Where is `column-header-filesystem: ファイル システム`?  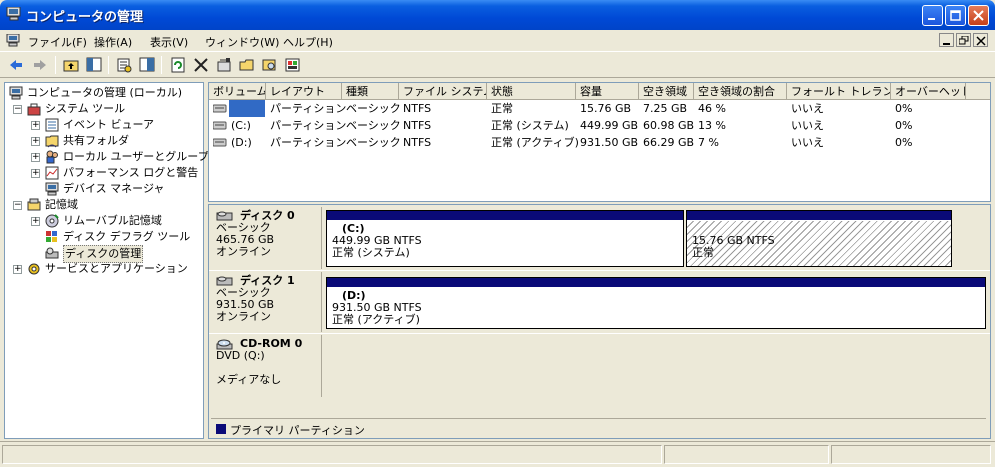 column-header-filesystem: ファイル システム is located at coordinates (443, 91).